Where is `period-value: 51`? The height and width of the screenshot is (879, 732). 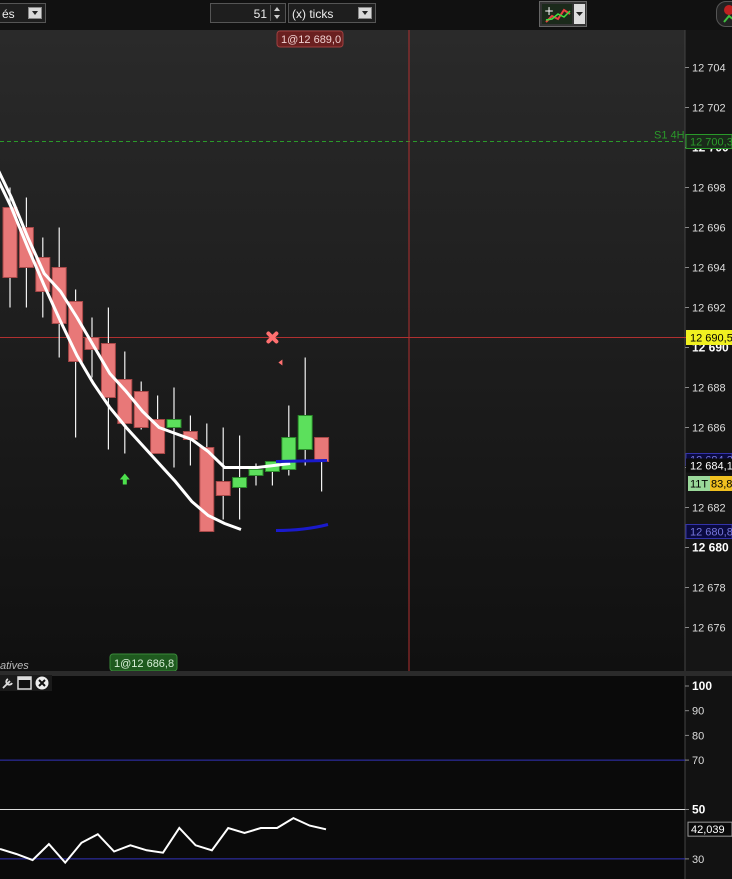 period-value: 51 is located at coordinates (260, 14).